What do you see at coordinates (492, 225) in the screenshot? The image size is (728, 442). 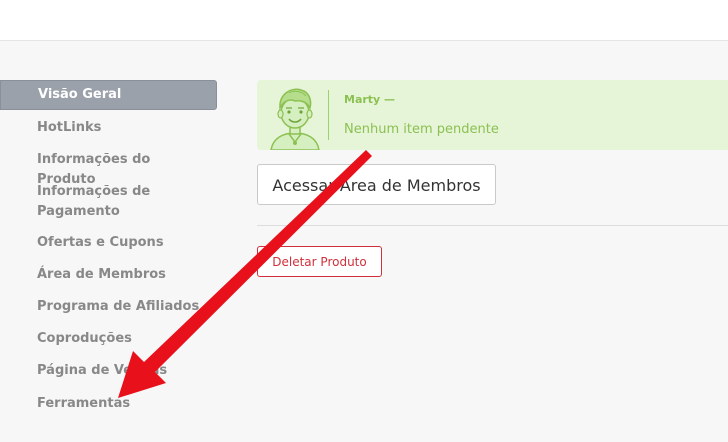 I see `section-divider` at bounding box center [492, 225].